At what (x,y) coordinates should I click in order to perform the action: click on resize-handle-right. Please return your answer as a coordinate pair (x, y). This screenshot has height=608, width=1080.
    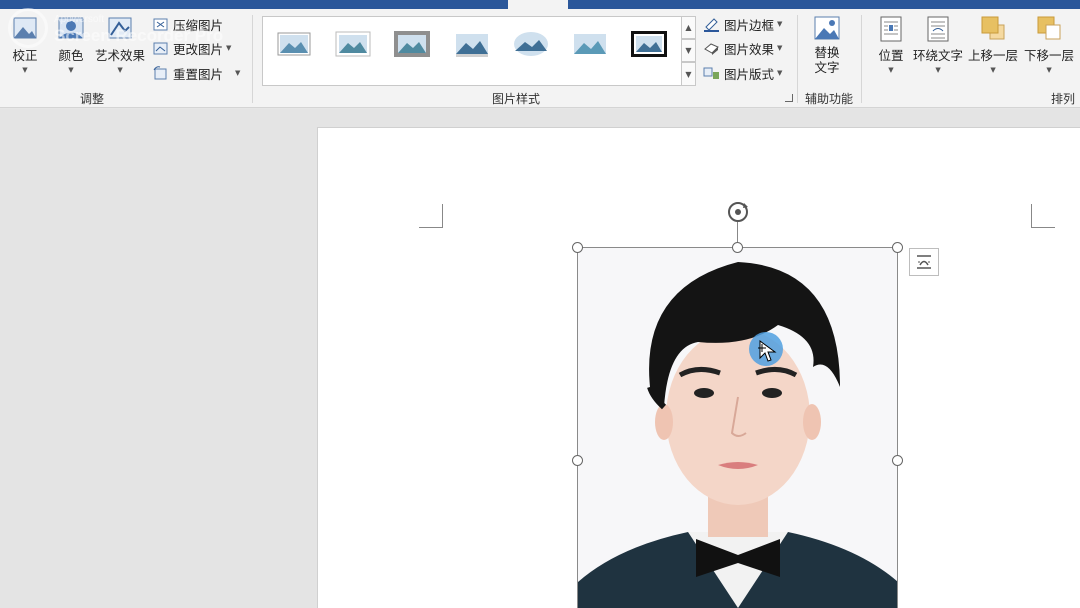
    Looking at the image, I should click on (897, 460).